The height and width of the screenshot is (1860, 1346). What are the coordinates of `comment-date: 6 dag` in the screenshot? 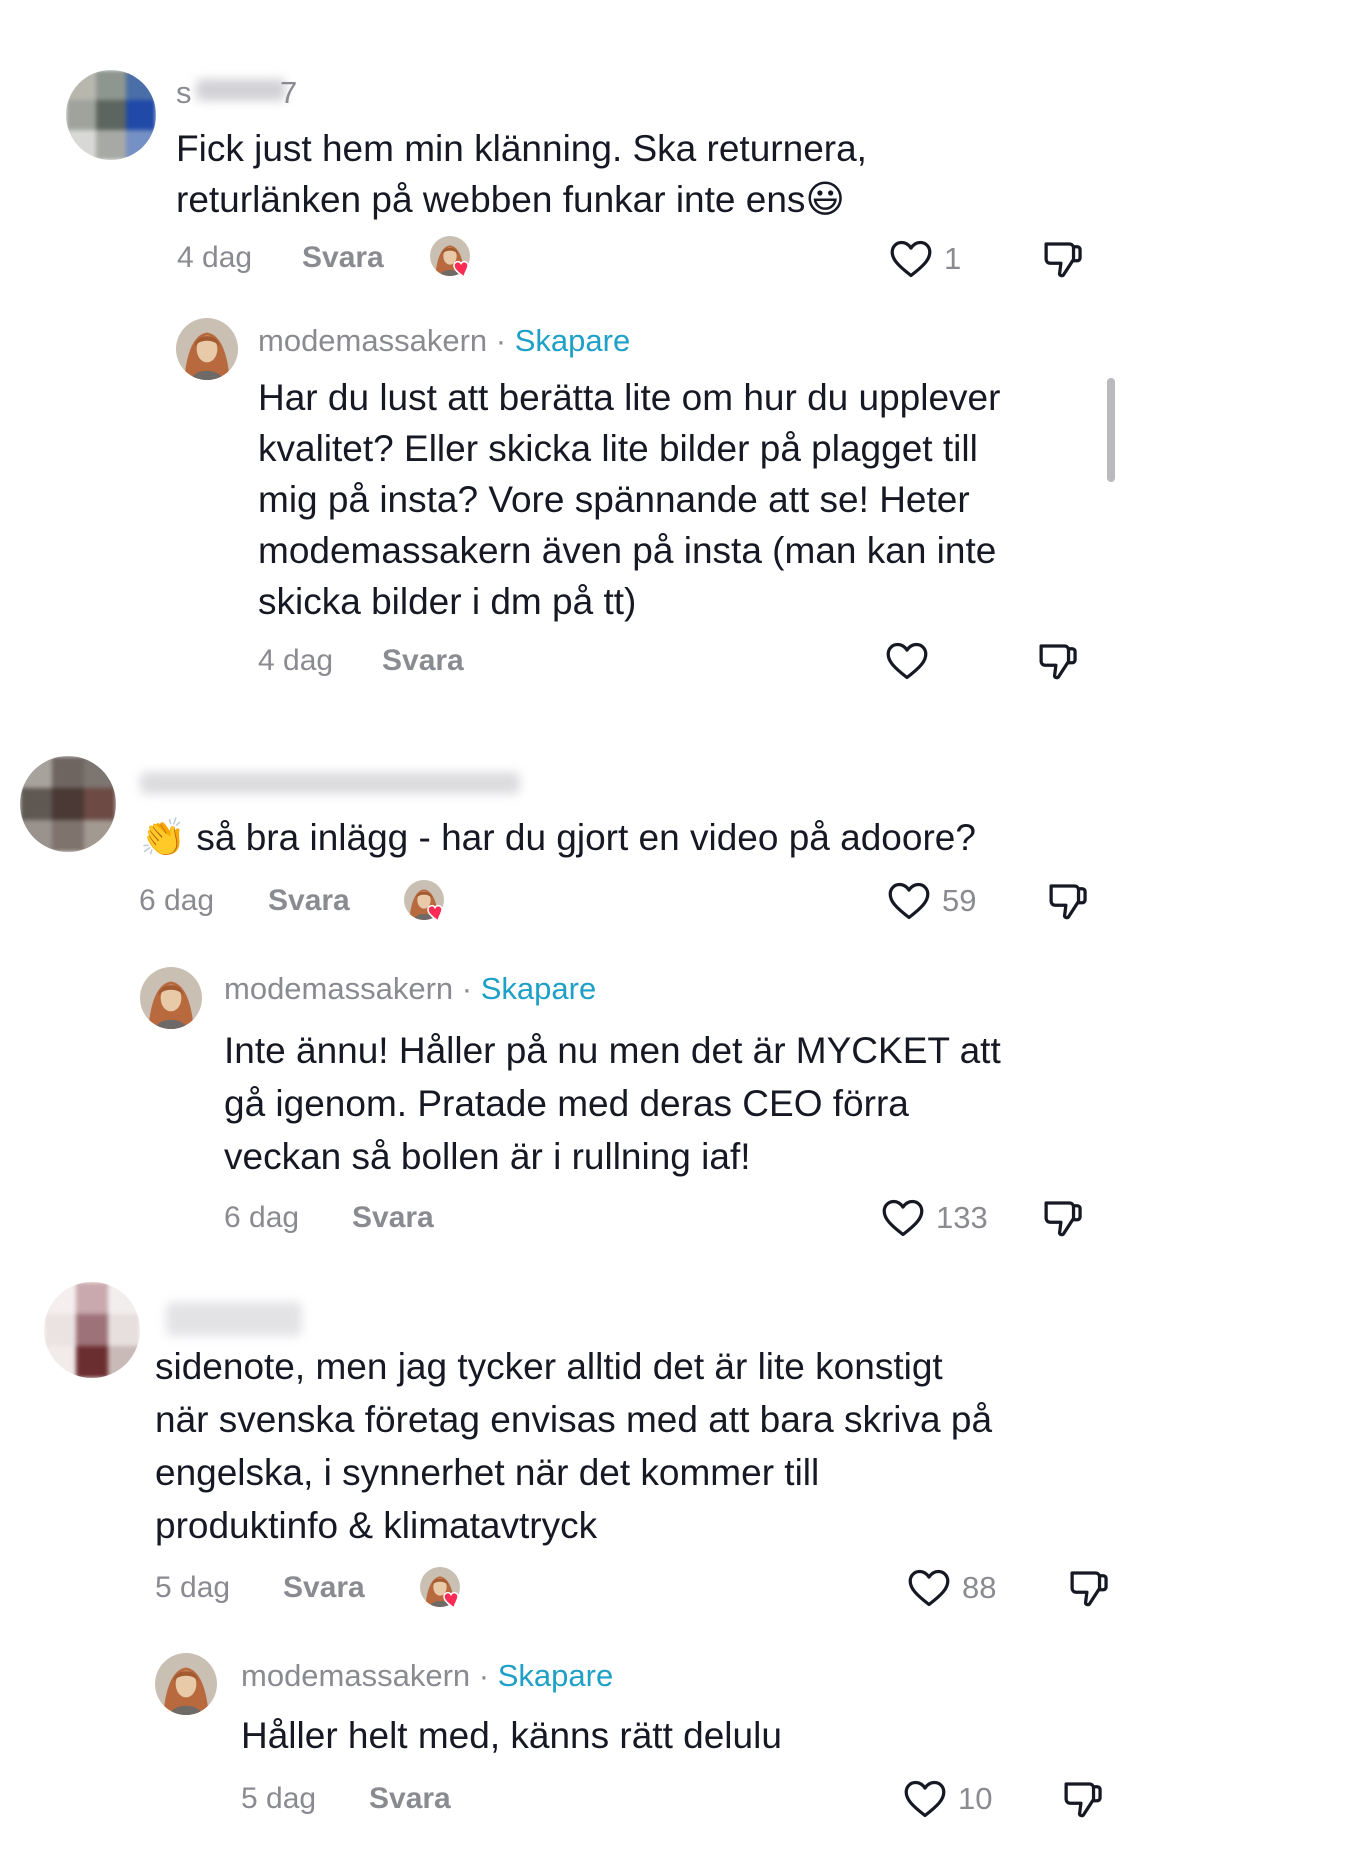 It's located at (177, 900).